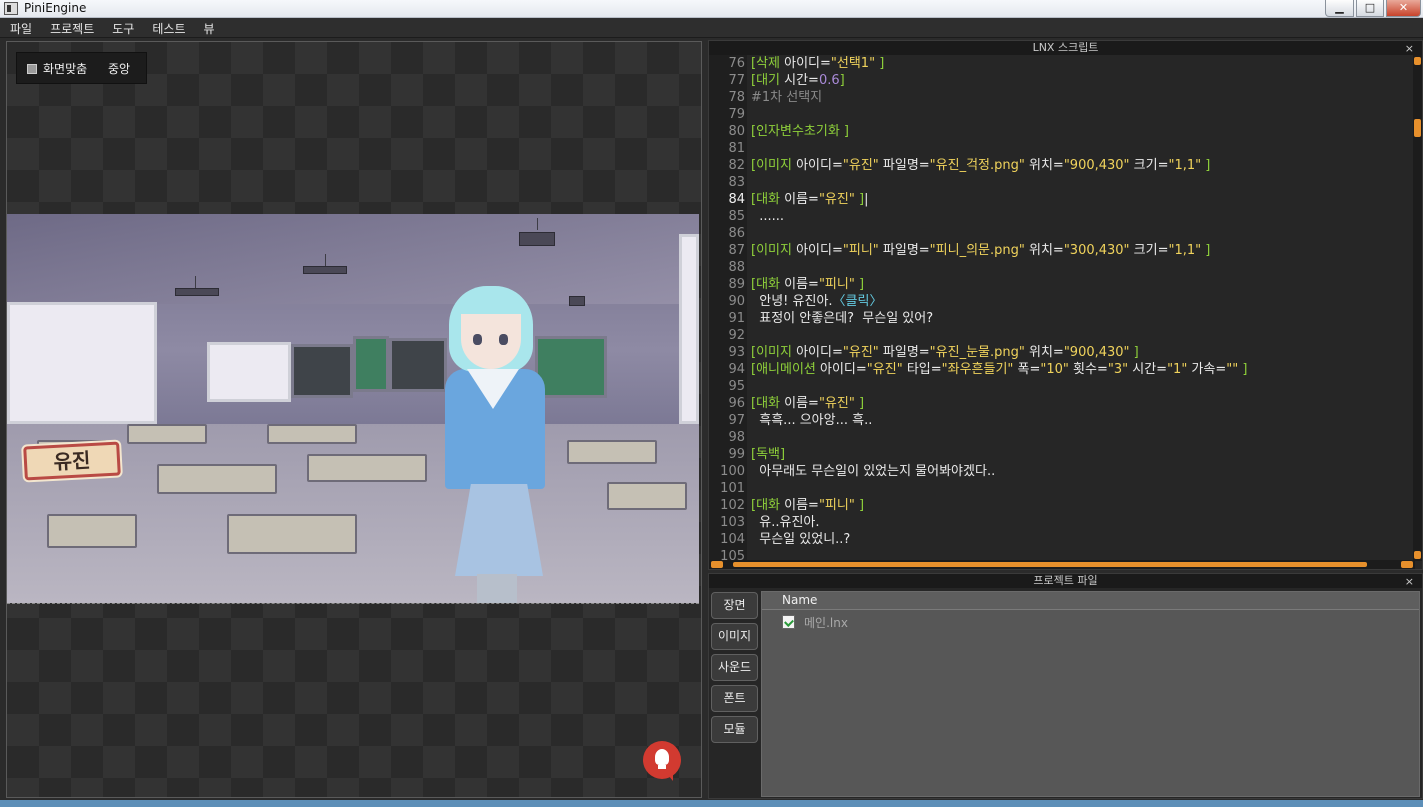  Describe the element at coordinates (805, 301) in the screenshot. I see `code-line: 90 안녕! 유진아.〈클릭〉` at that location.